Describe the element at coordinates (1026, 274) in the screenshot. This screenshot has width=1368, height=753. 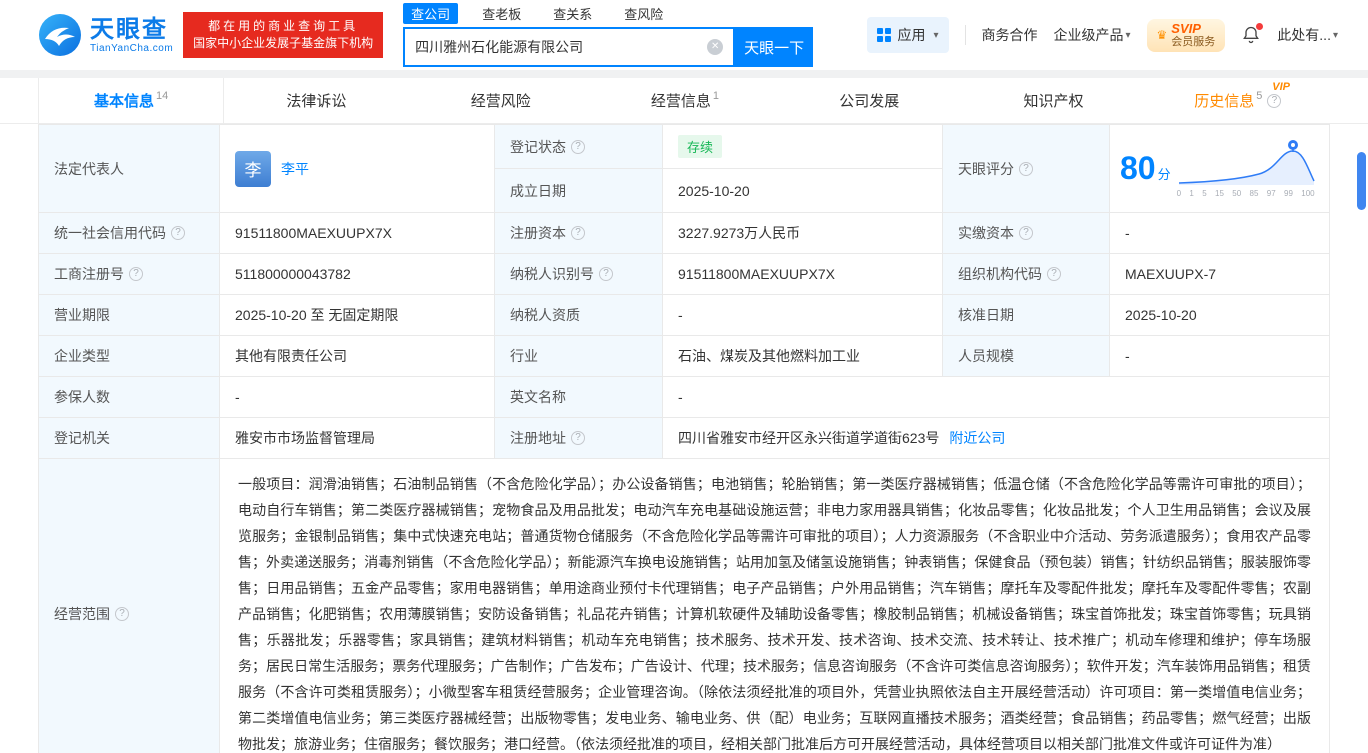
I see `field-label-organization-code: 组织机构代码` at that location.